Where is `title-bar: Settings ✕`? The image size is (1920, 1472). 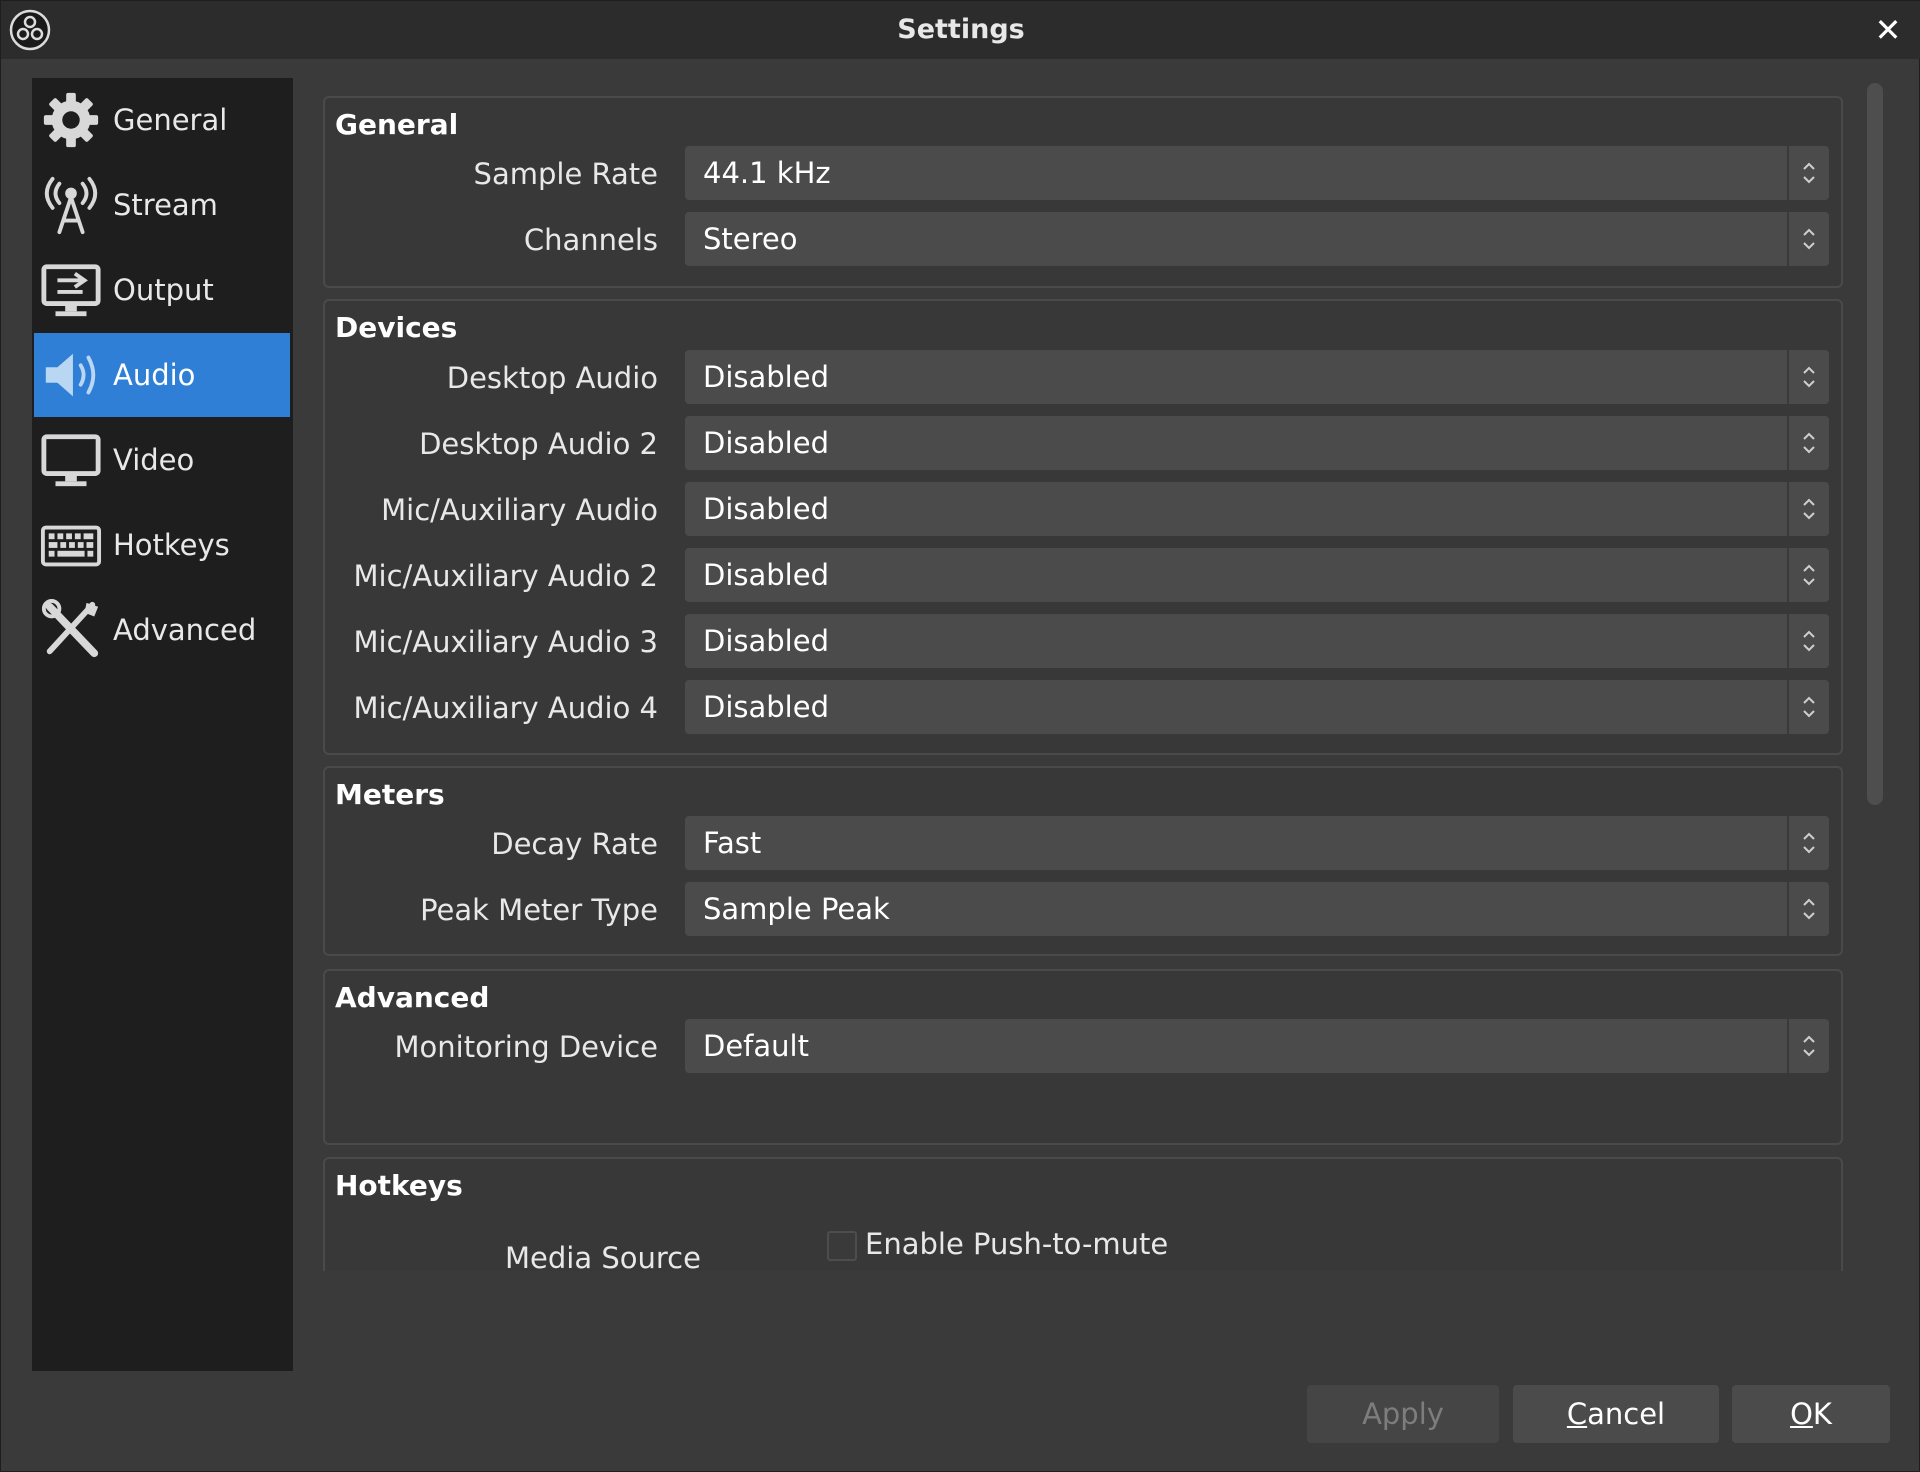 title-bar: Settings ✕ is located at coordinates (960, 30).